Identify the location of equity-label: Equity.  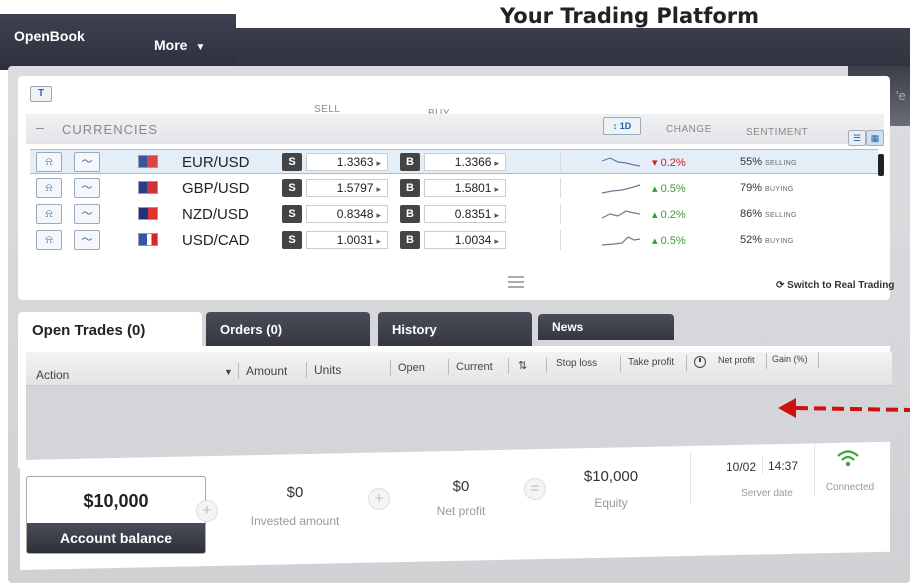
(611, 503).